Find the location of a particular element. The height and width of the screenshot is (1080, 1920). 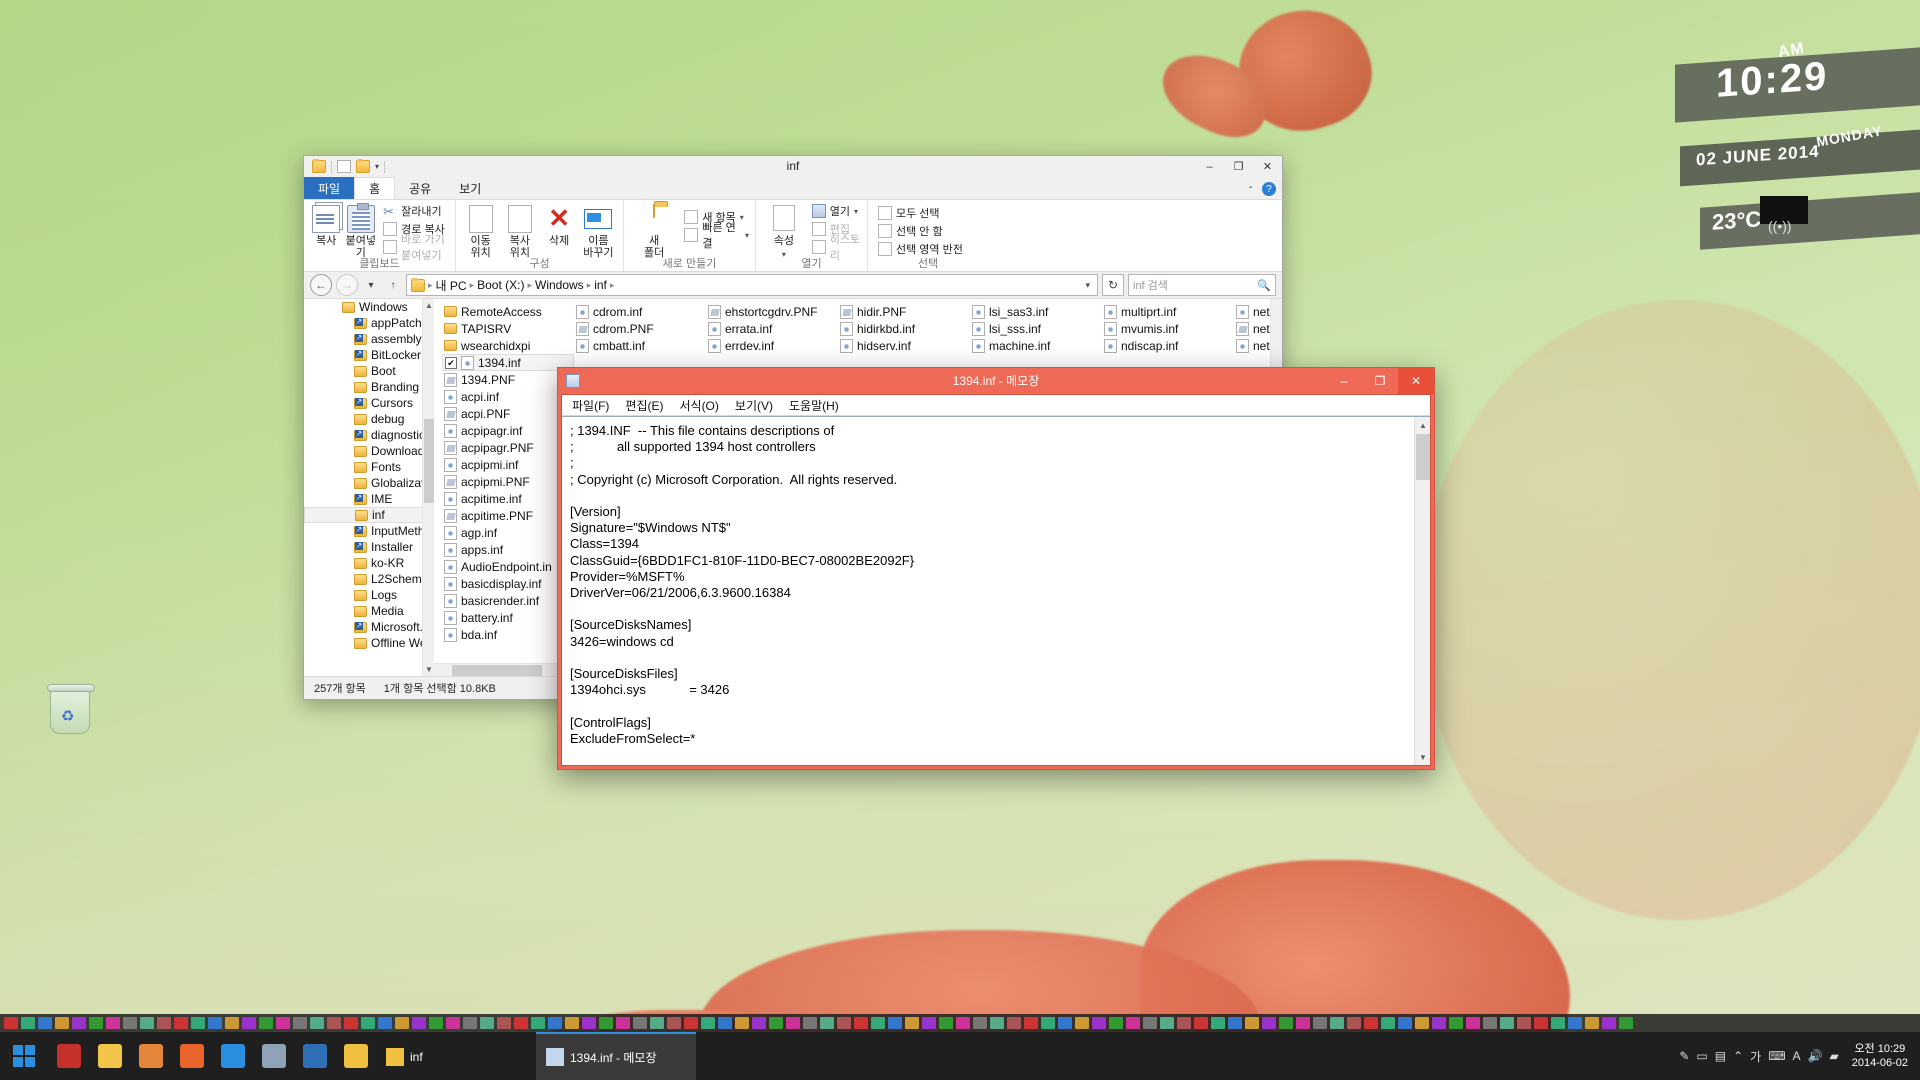

navigation-scrollbar: ▲ ▼ is located at coordinates (428, 487).